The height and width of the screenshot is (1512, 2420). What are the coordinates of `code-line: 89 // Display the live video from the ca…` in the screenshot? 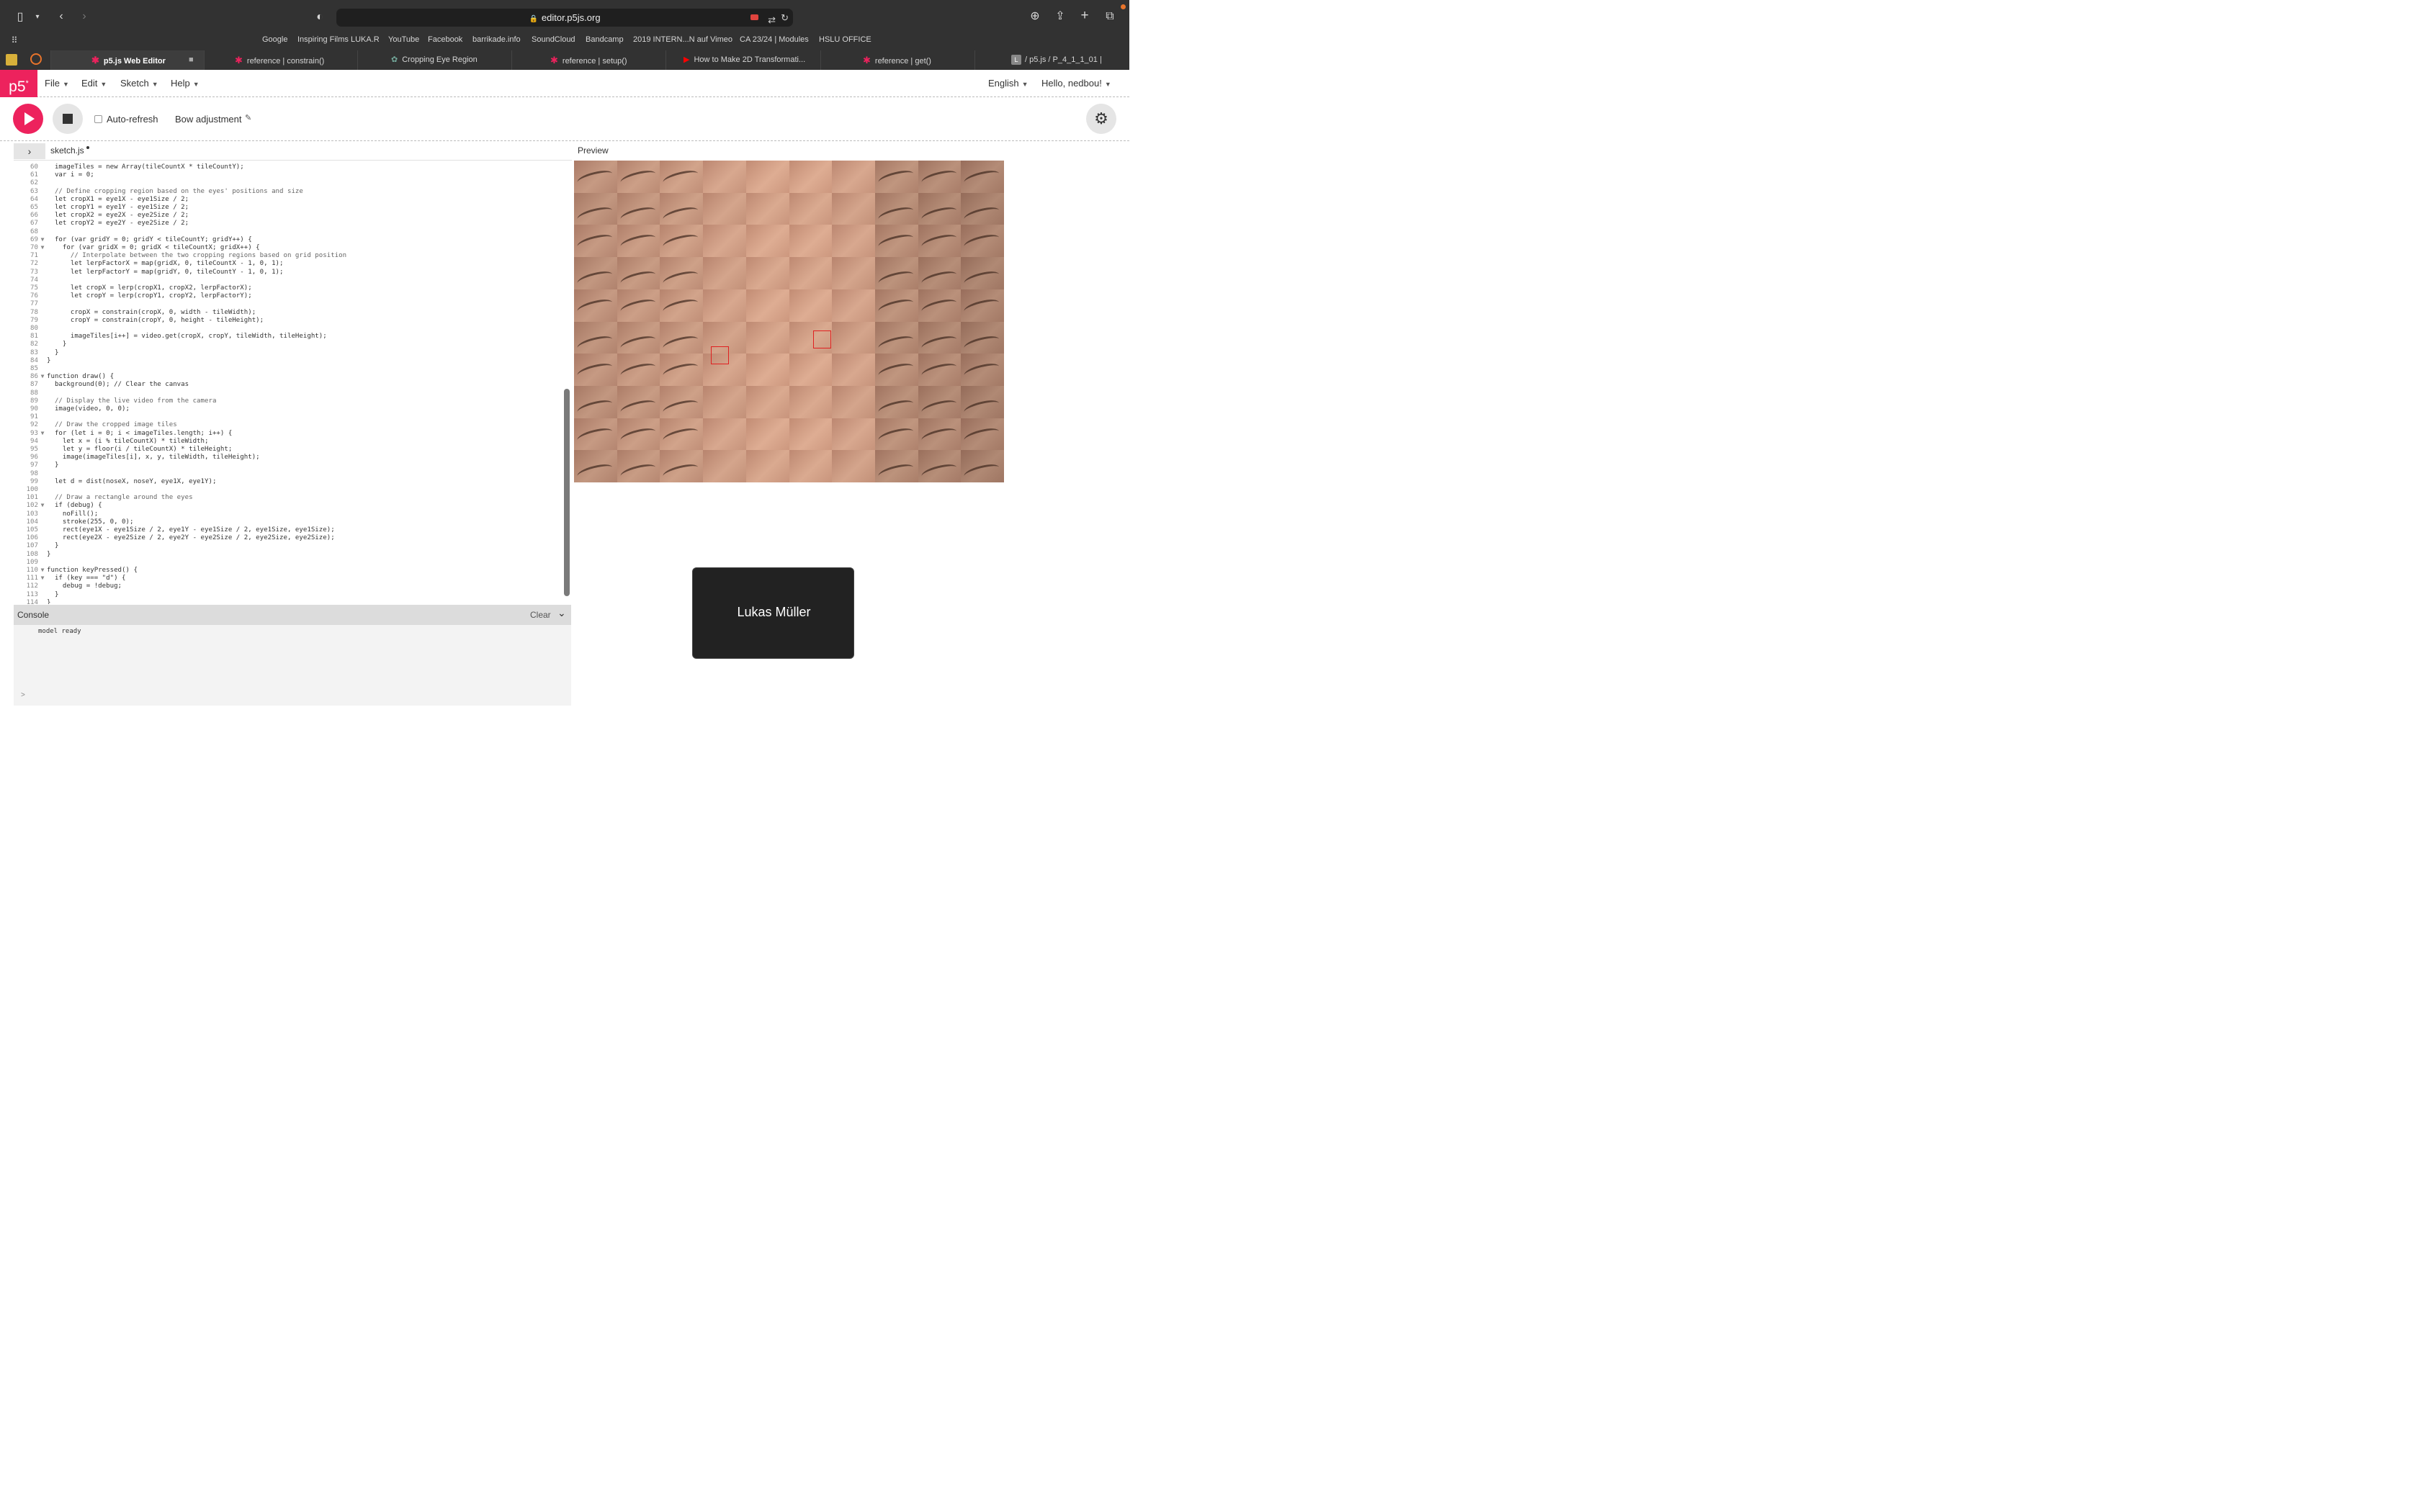 It's located at (115, 401).